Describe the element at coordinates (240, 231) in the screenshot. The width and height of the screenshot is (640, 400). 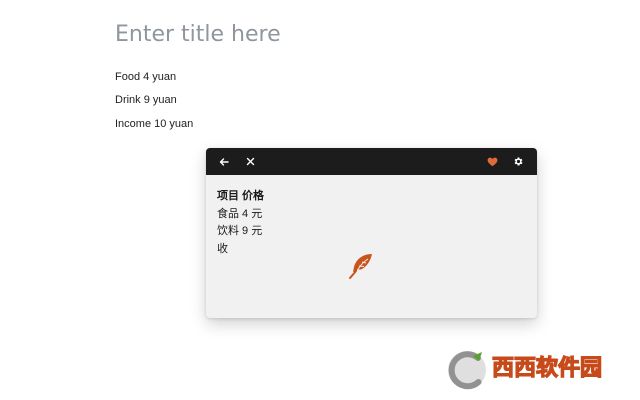
I see `content-line: 饮料 9 元` at that location.